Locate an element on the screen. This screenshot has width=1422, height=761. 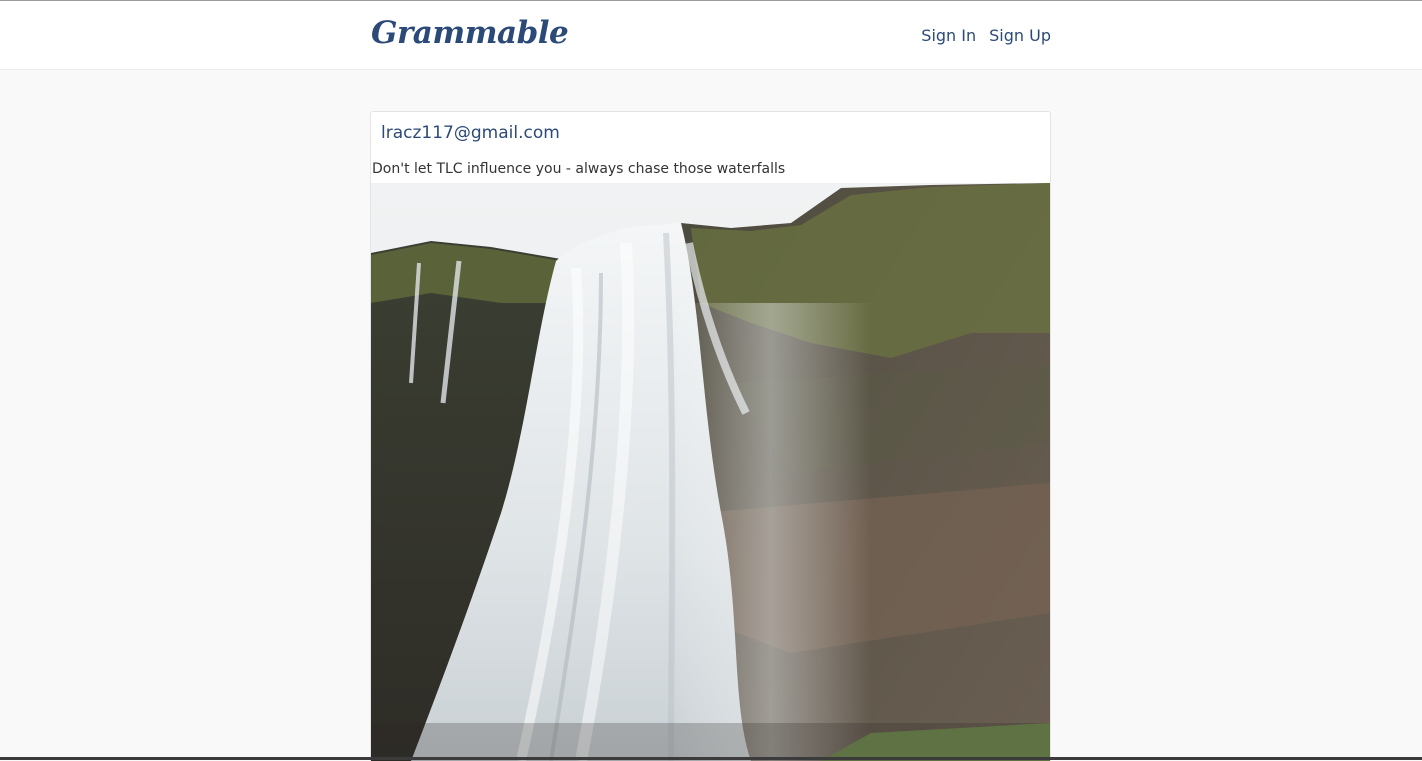
sign-in-link: Sign In is located at coordinates (948, 35).